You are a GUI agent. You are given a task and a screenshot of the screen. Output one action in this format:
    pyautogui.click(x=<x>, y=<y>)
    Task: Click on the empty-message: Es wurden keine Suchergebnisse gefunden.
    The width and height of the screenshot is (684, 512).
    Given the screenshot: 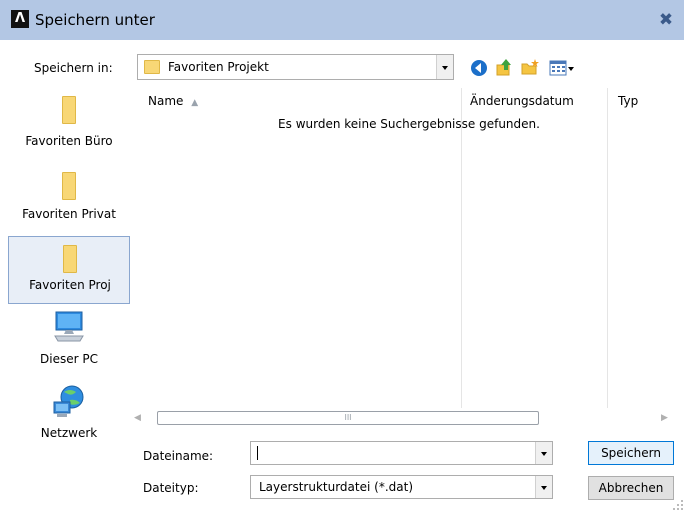 What is the action you would take?
    pyautogui.click(x=409, y=124)
    